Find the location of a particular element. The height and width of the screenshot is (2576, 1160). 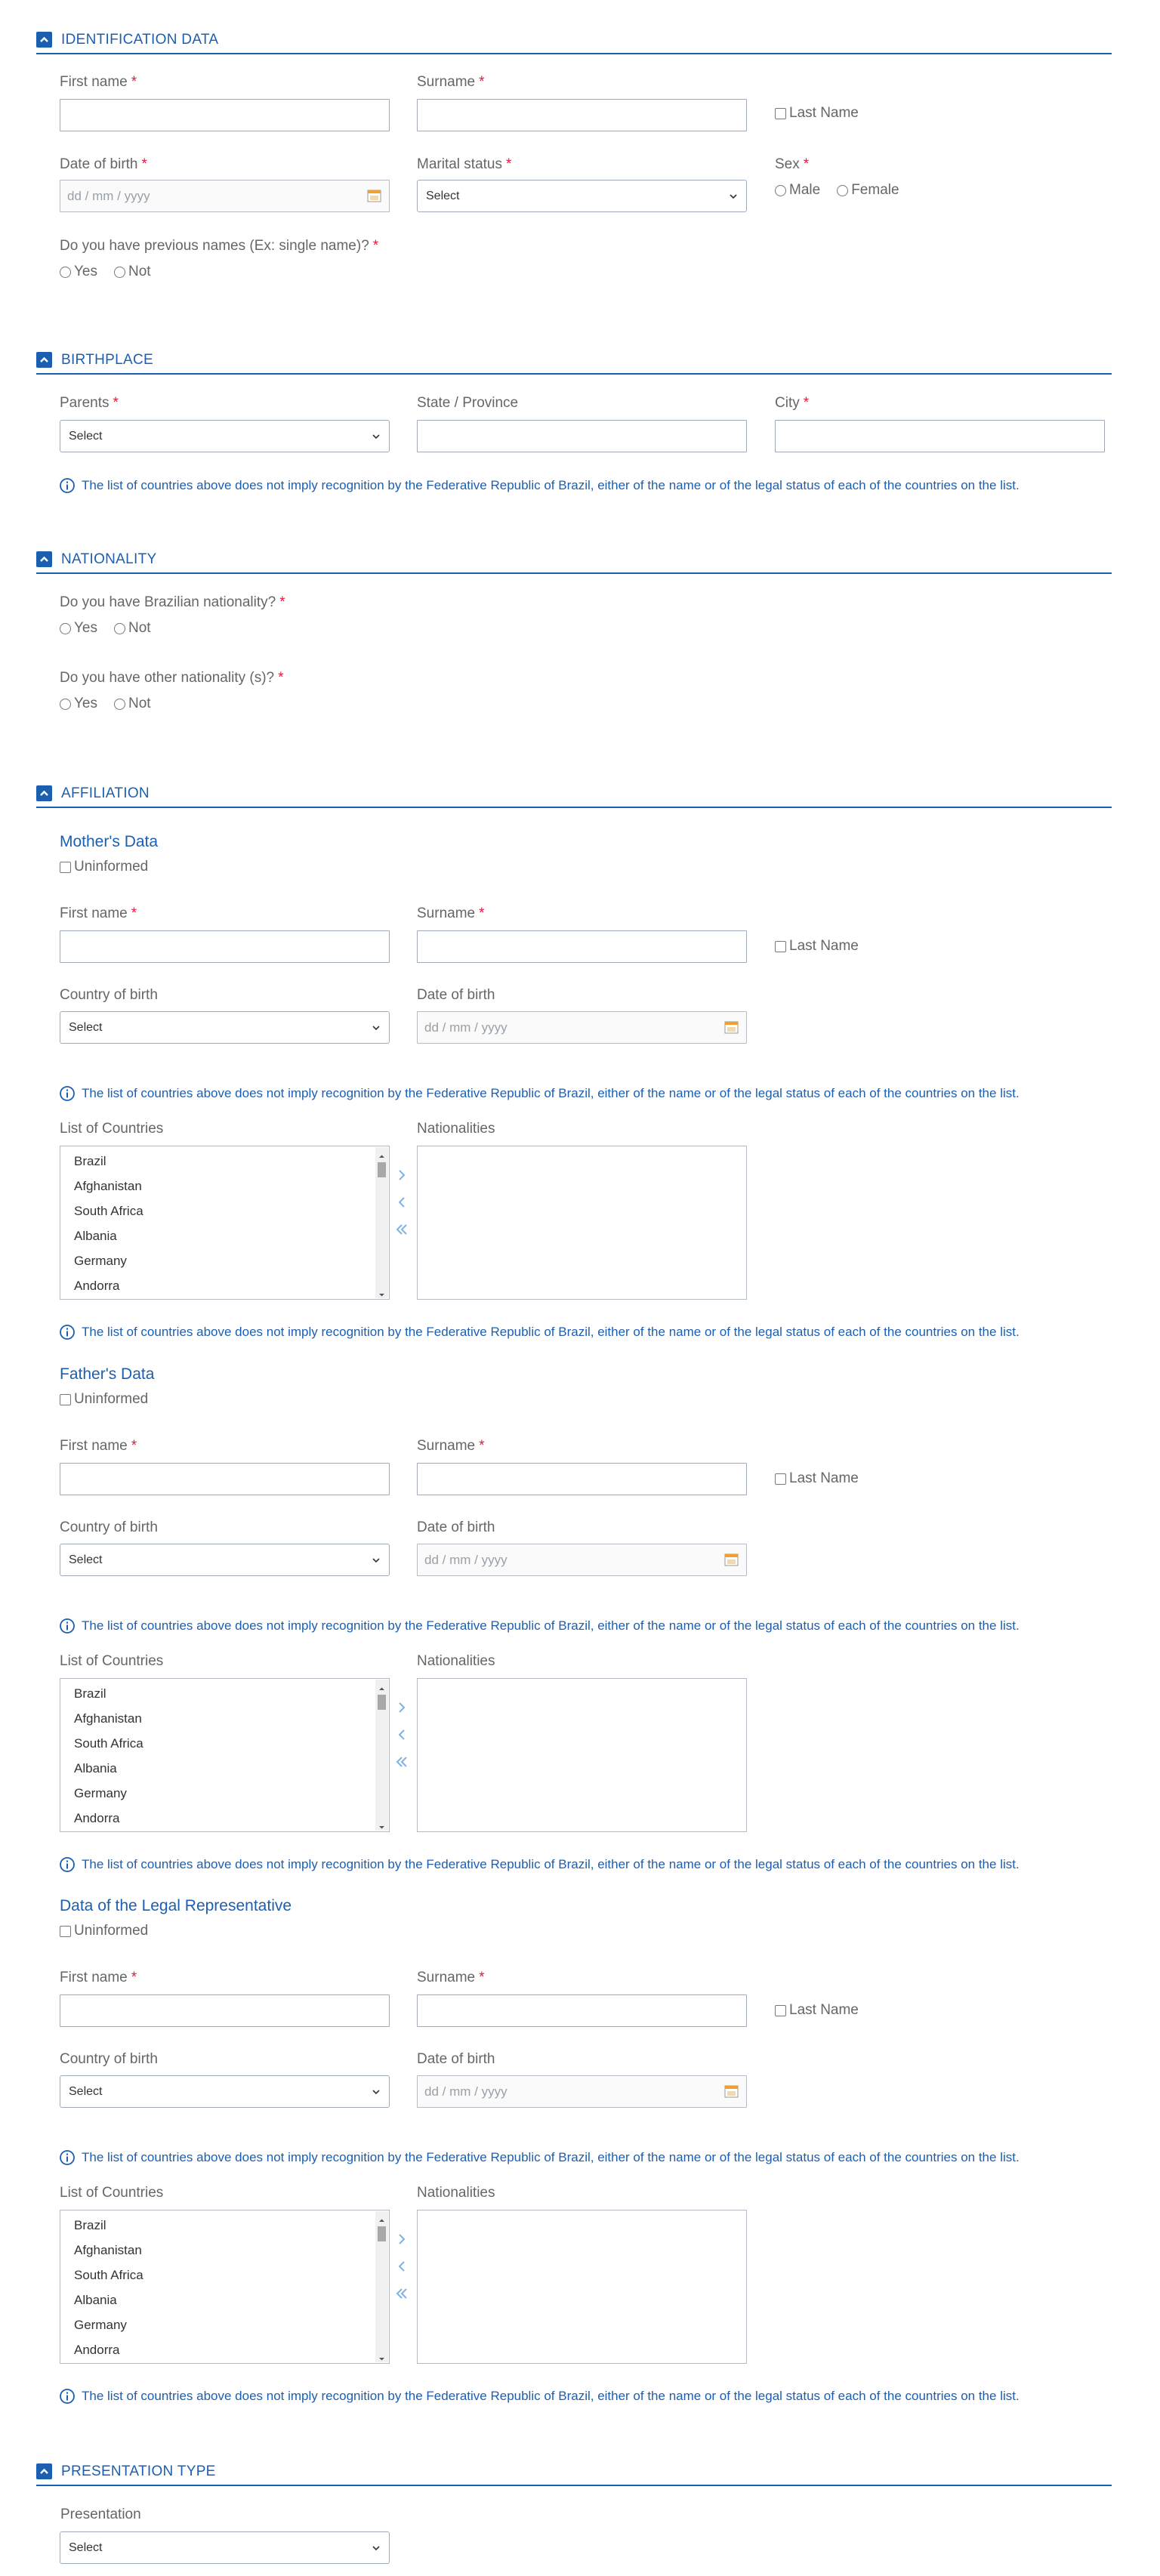

sex-female-radio is located at coordinates (843, 190).